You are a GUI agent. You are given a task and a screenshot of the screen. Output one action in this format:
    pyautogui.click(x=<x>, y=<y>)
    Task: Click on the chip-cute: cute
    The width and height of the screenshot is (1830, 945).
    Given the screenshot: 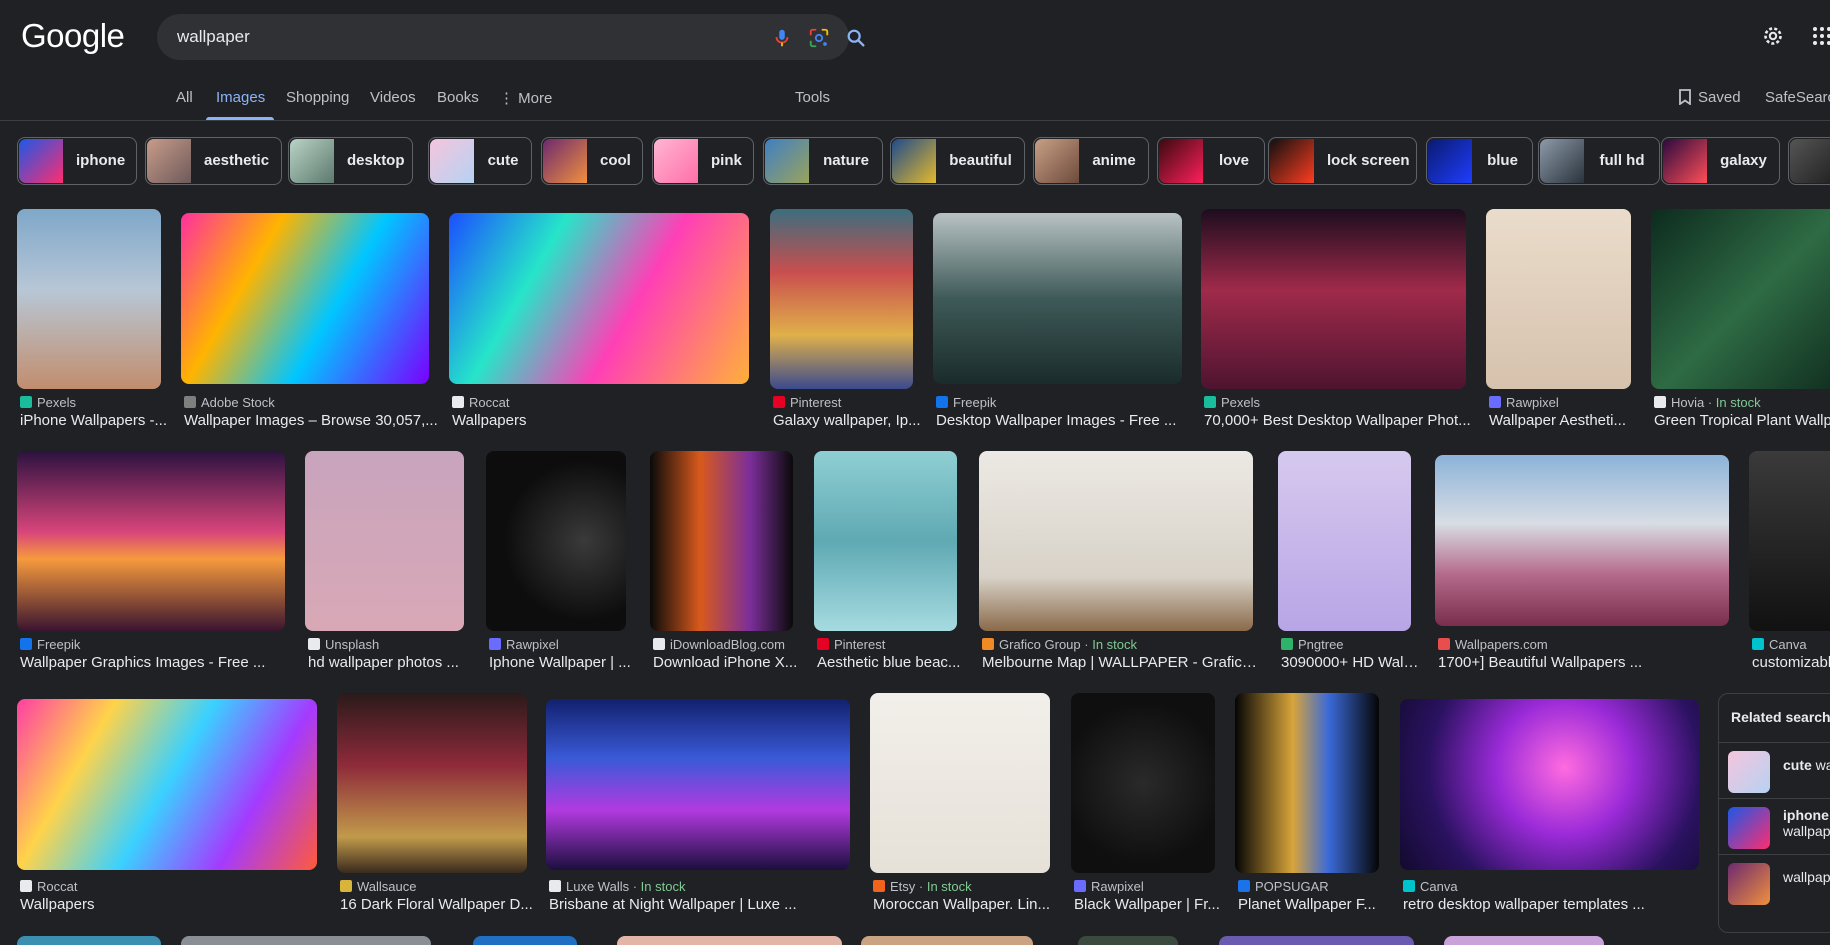 What is the action you would take?
    pyautogui.click(x=480, y=161)
    